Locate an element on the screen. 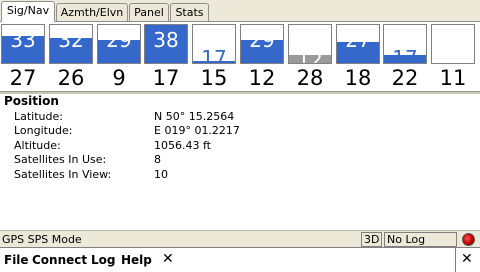  satellite-prn-label: 18 is located at coordinates (358, 78).